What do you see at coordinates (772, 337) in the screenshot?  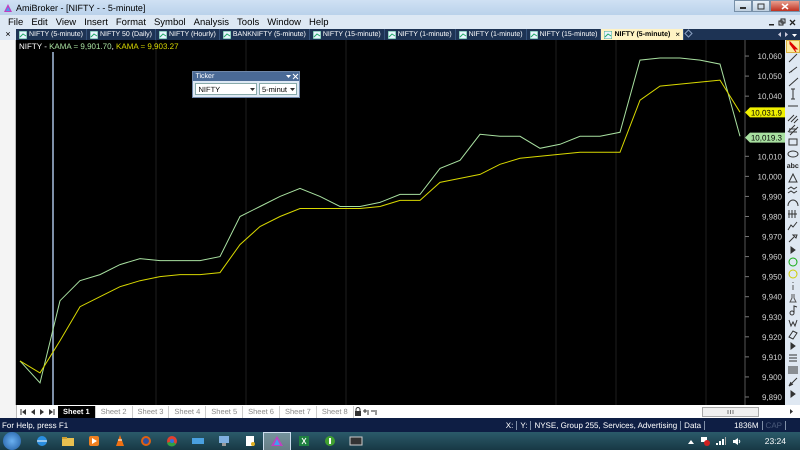 I see `axis-label: 9,920` at bounding box center [772, 337].